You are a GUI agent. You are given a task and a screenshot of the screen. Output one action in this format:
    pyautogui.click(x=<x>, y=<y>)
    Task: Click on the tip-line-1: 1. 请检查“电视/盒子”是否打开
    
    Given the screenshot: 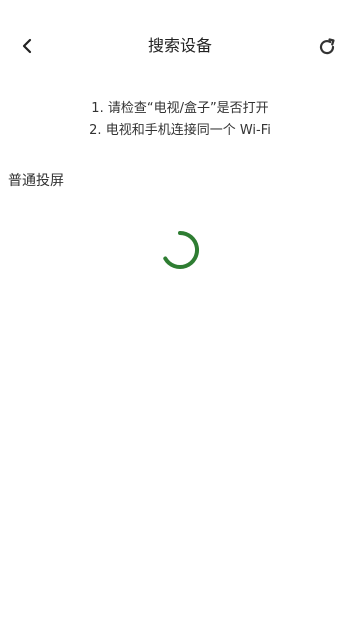 What is the action you would take?
    pyautogui.click(x=180, y=108)
    